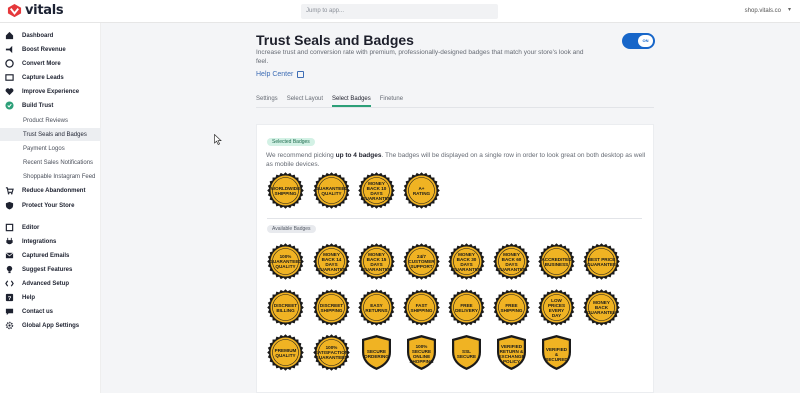  I want to click on sidebar-item-label: Integrations, so click(39, 241).